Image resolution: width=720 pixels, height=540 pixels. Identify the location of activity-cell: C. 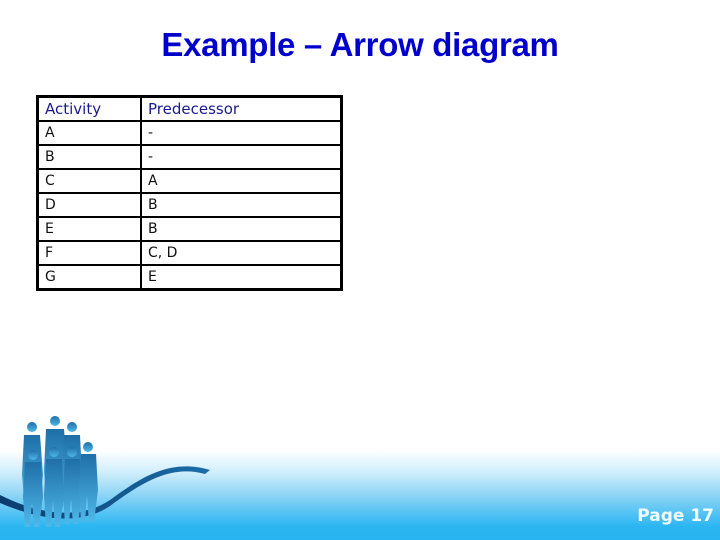
(89, 181).